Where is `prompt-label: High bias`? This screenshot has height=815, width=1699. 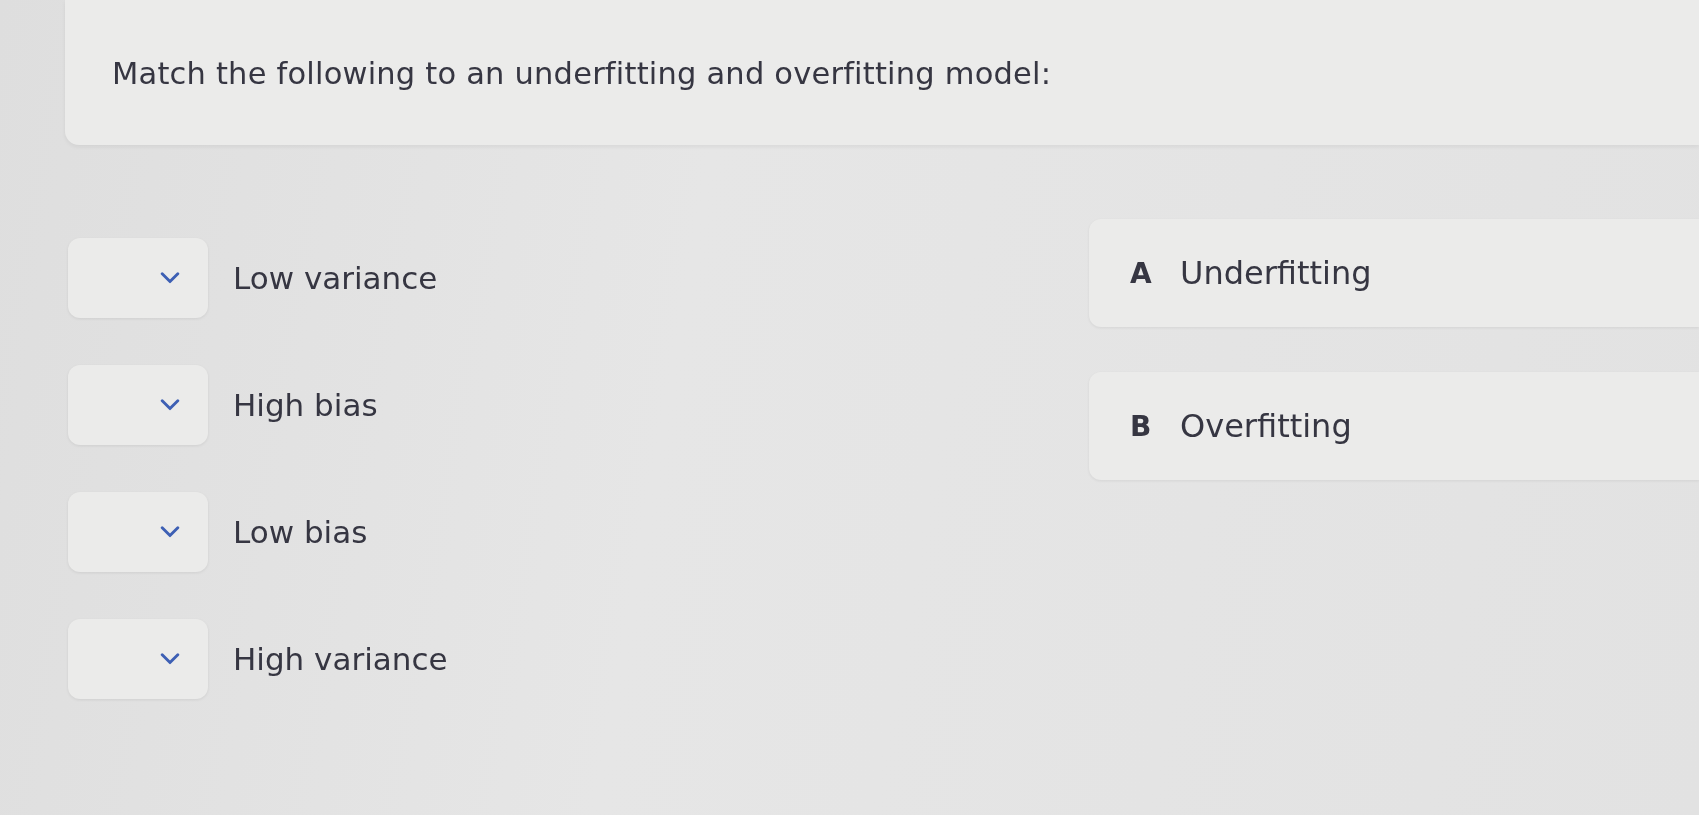 prompt-label: High bias is located at coordinates (305, 405).